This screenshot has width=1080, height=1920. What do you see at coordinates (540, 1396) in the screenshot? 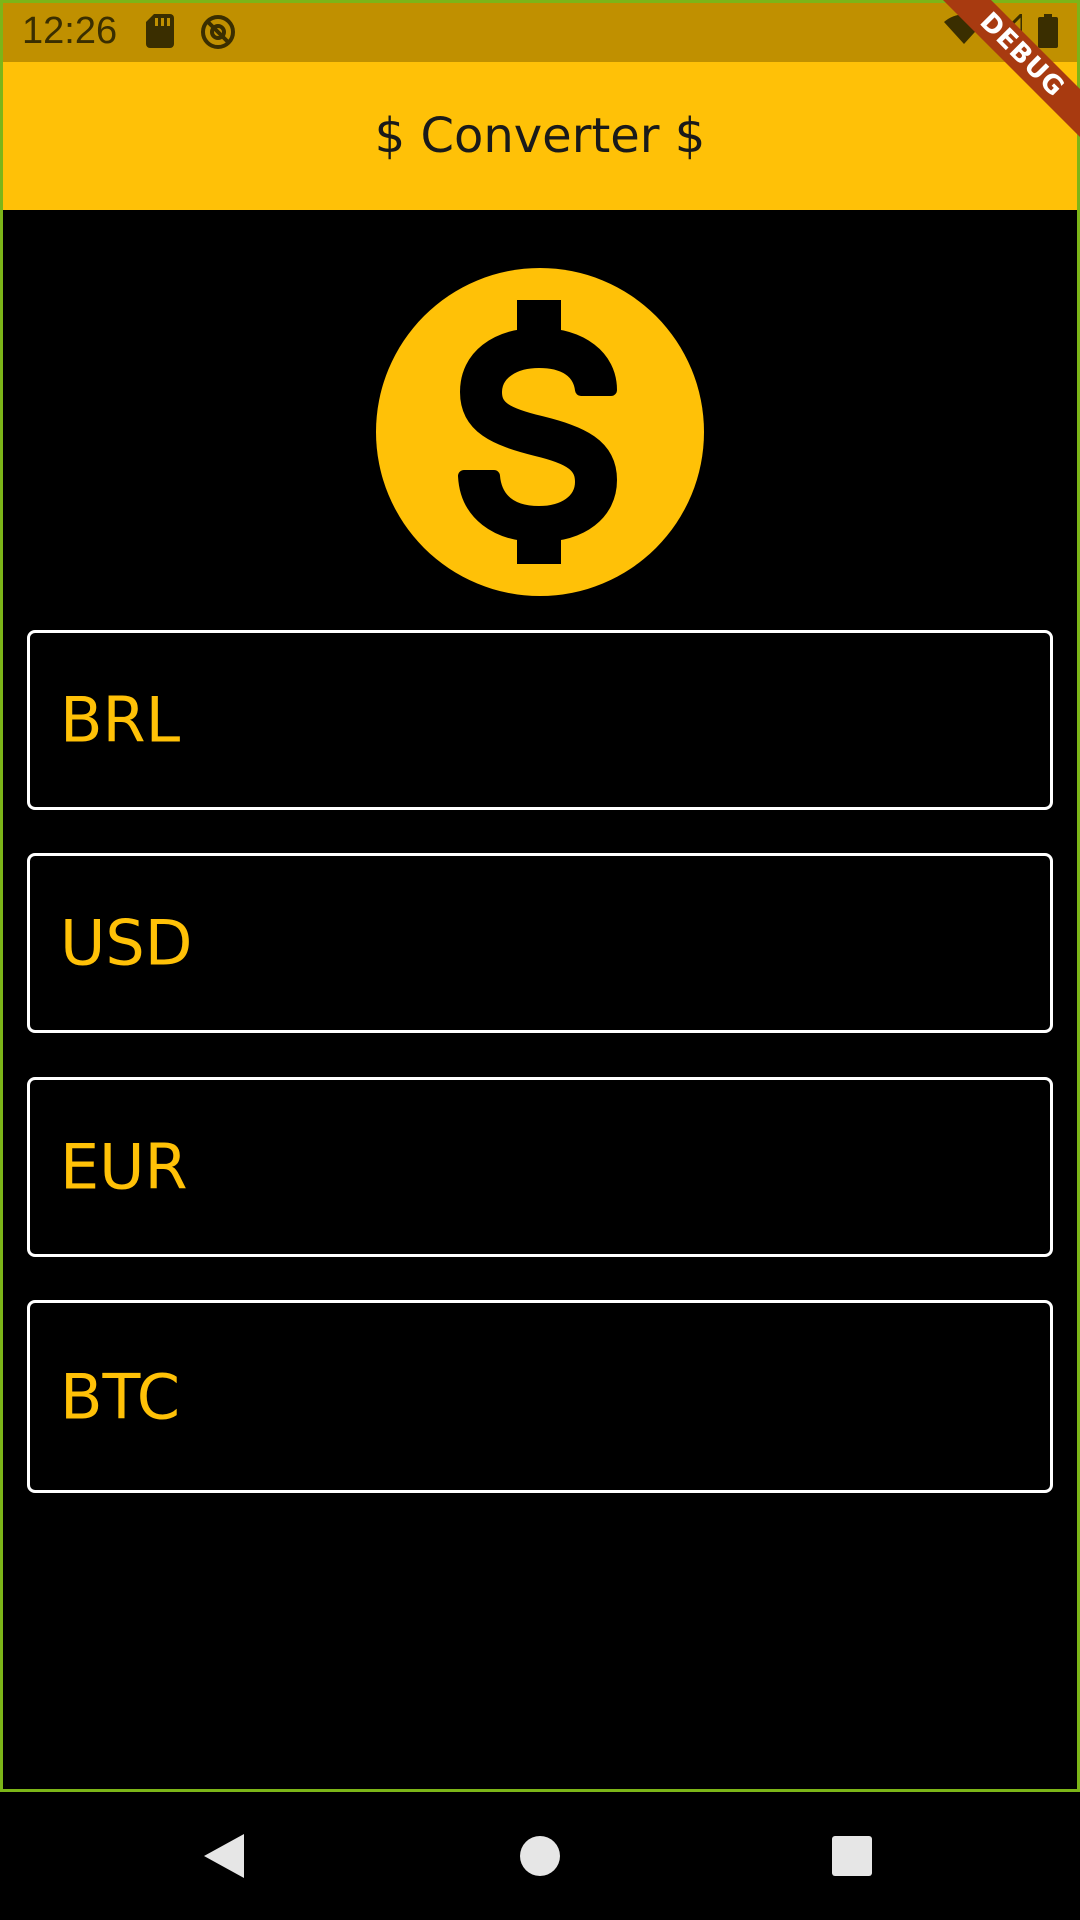
I see `btc-field: BTC` at bounding box center [540, 1396].